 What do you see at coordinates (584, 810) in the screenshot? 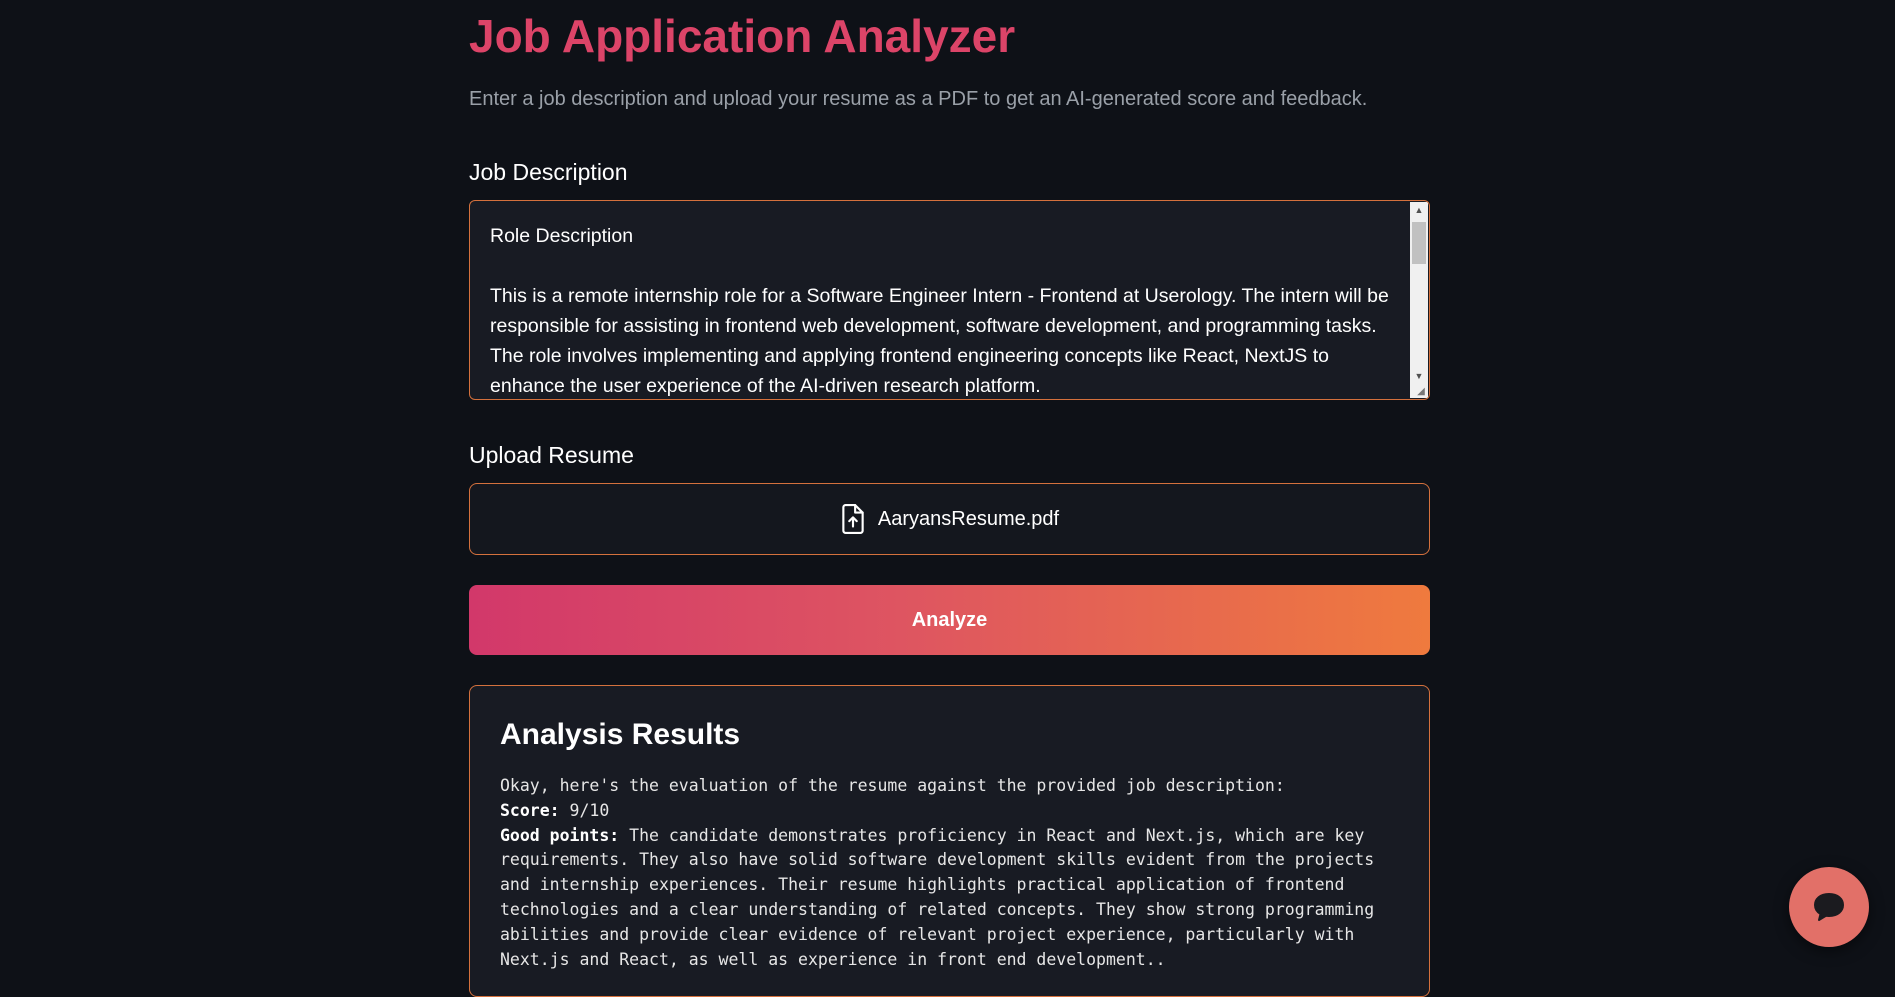
I see `score-value: 9/10` at bounding box center [584, 810].